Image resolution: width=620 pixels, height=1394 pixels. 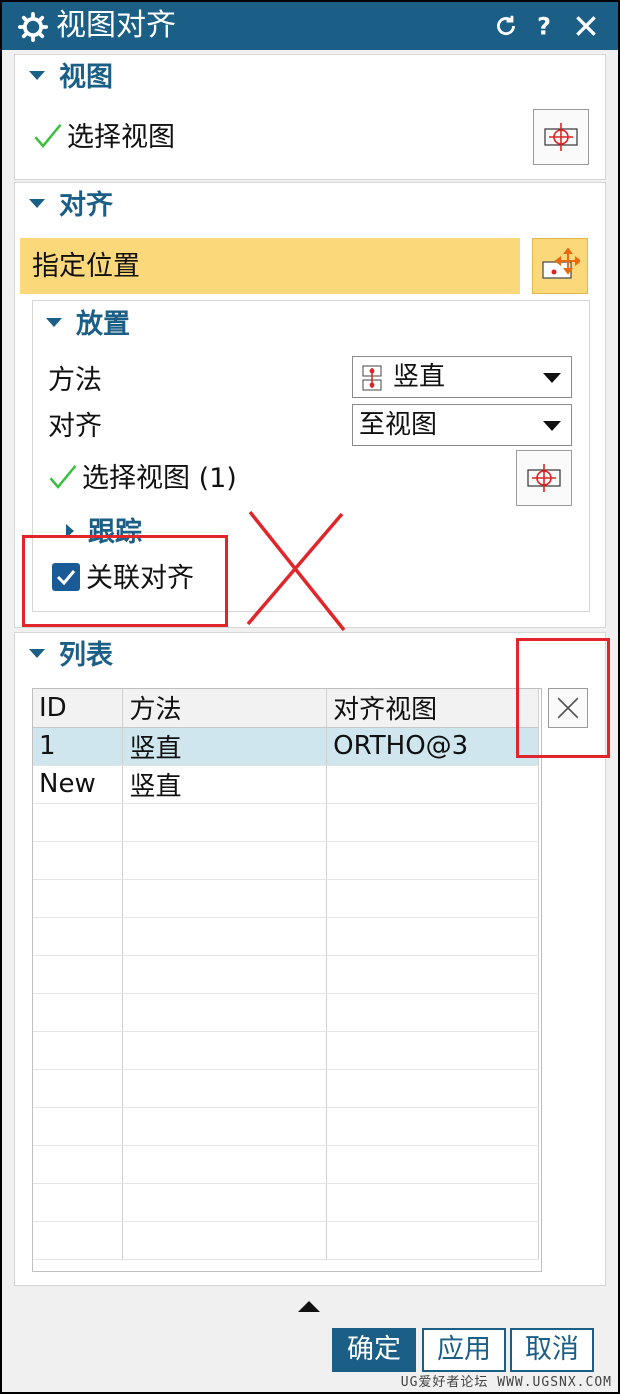 I want to click on annotation-cross-icon, so click(x=296, y=571).